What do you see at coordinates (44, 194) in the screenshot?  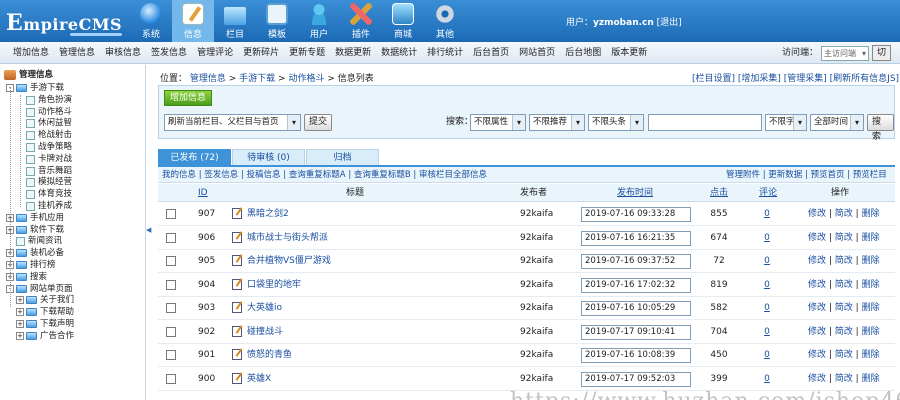 I see `sidebar-item: 体育竞技` at bounding box center [44, 194].